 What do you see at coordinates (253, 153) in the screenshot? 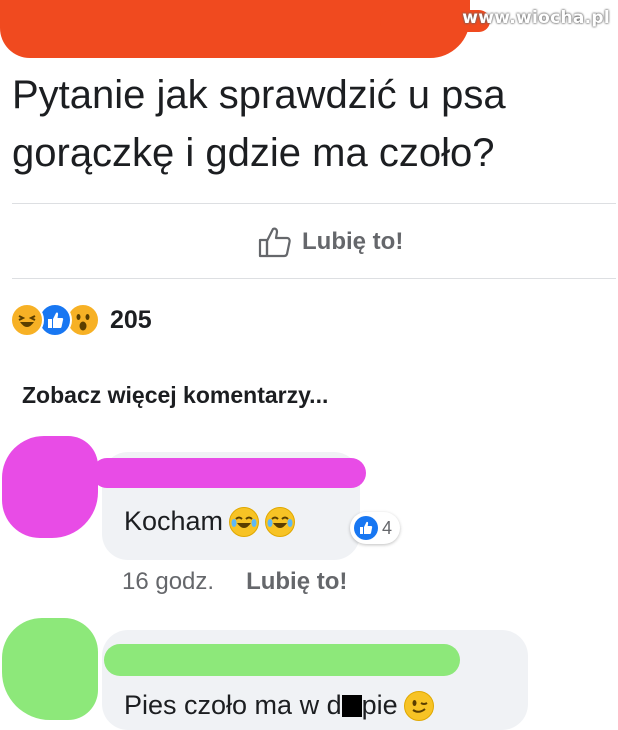
I see `post-text-line-2: gorączkę i gdzie ma czoło?` at bounding box center [253, 153].